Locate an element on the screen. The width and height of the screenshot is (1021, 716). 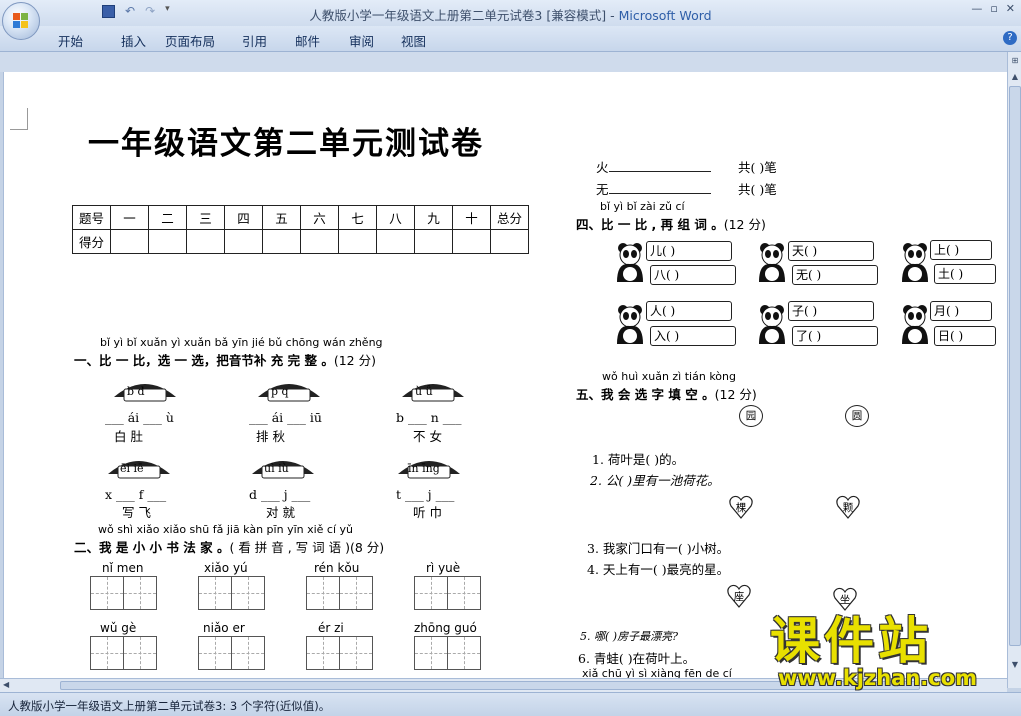
word-pair-box: 上( ) is located at coordinates (961, 250).